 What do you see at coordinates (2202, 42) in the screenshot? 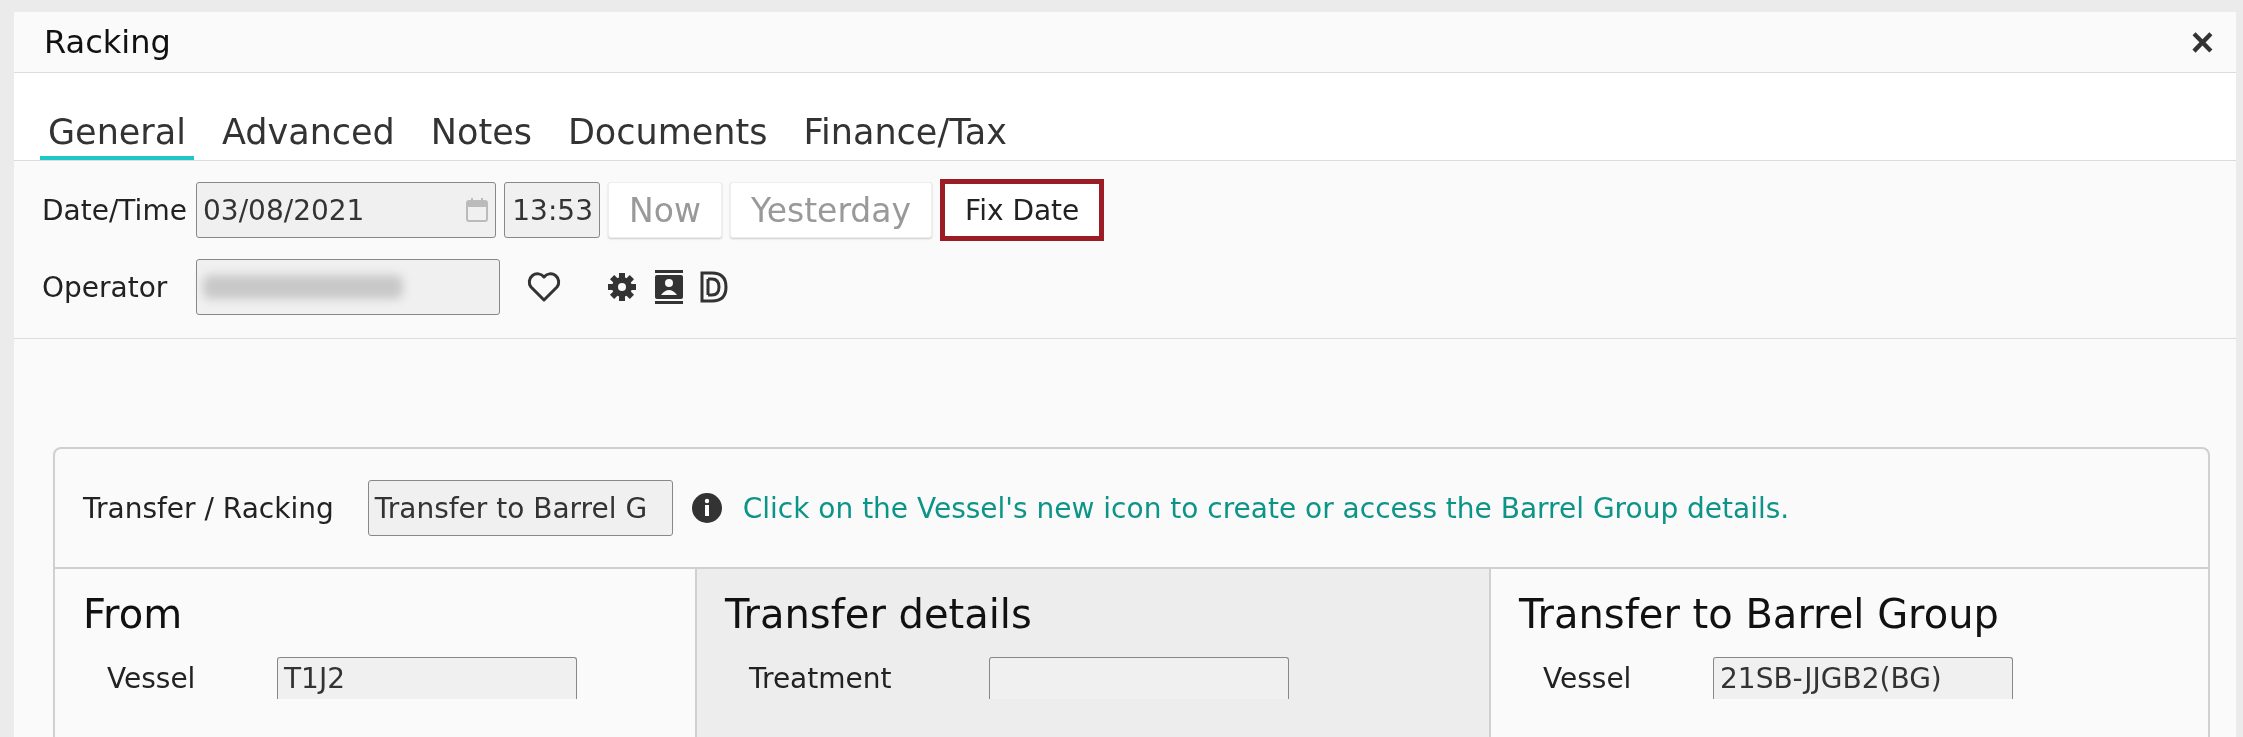
I see `close-button: ×` at bounding box center [2202, 42].